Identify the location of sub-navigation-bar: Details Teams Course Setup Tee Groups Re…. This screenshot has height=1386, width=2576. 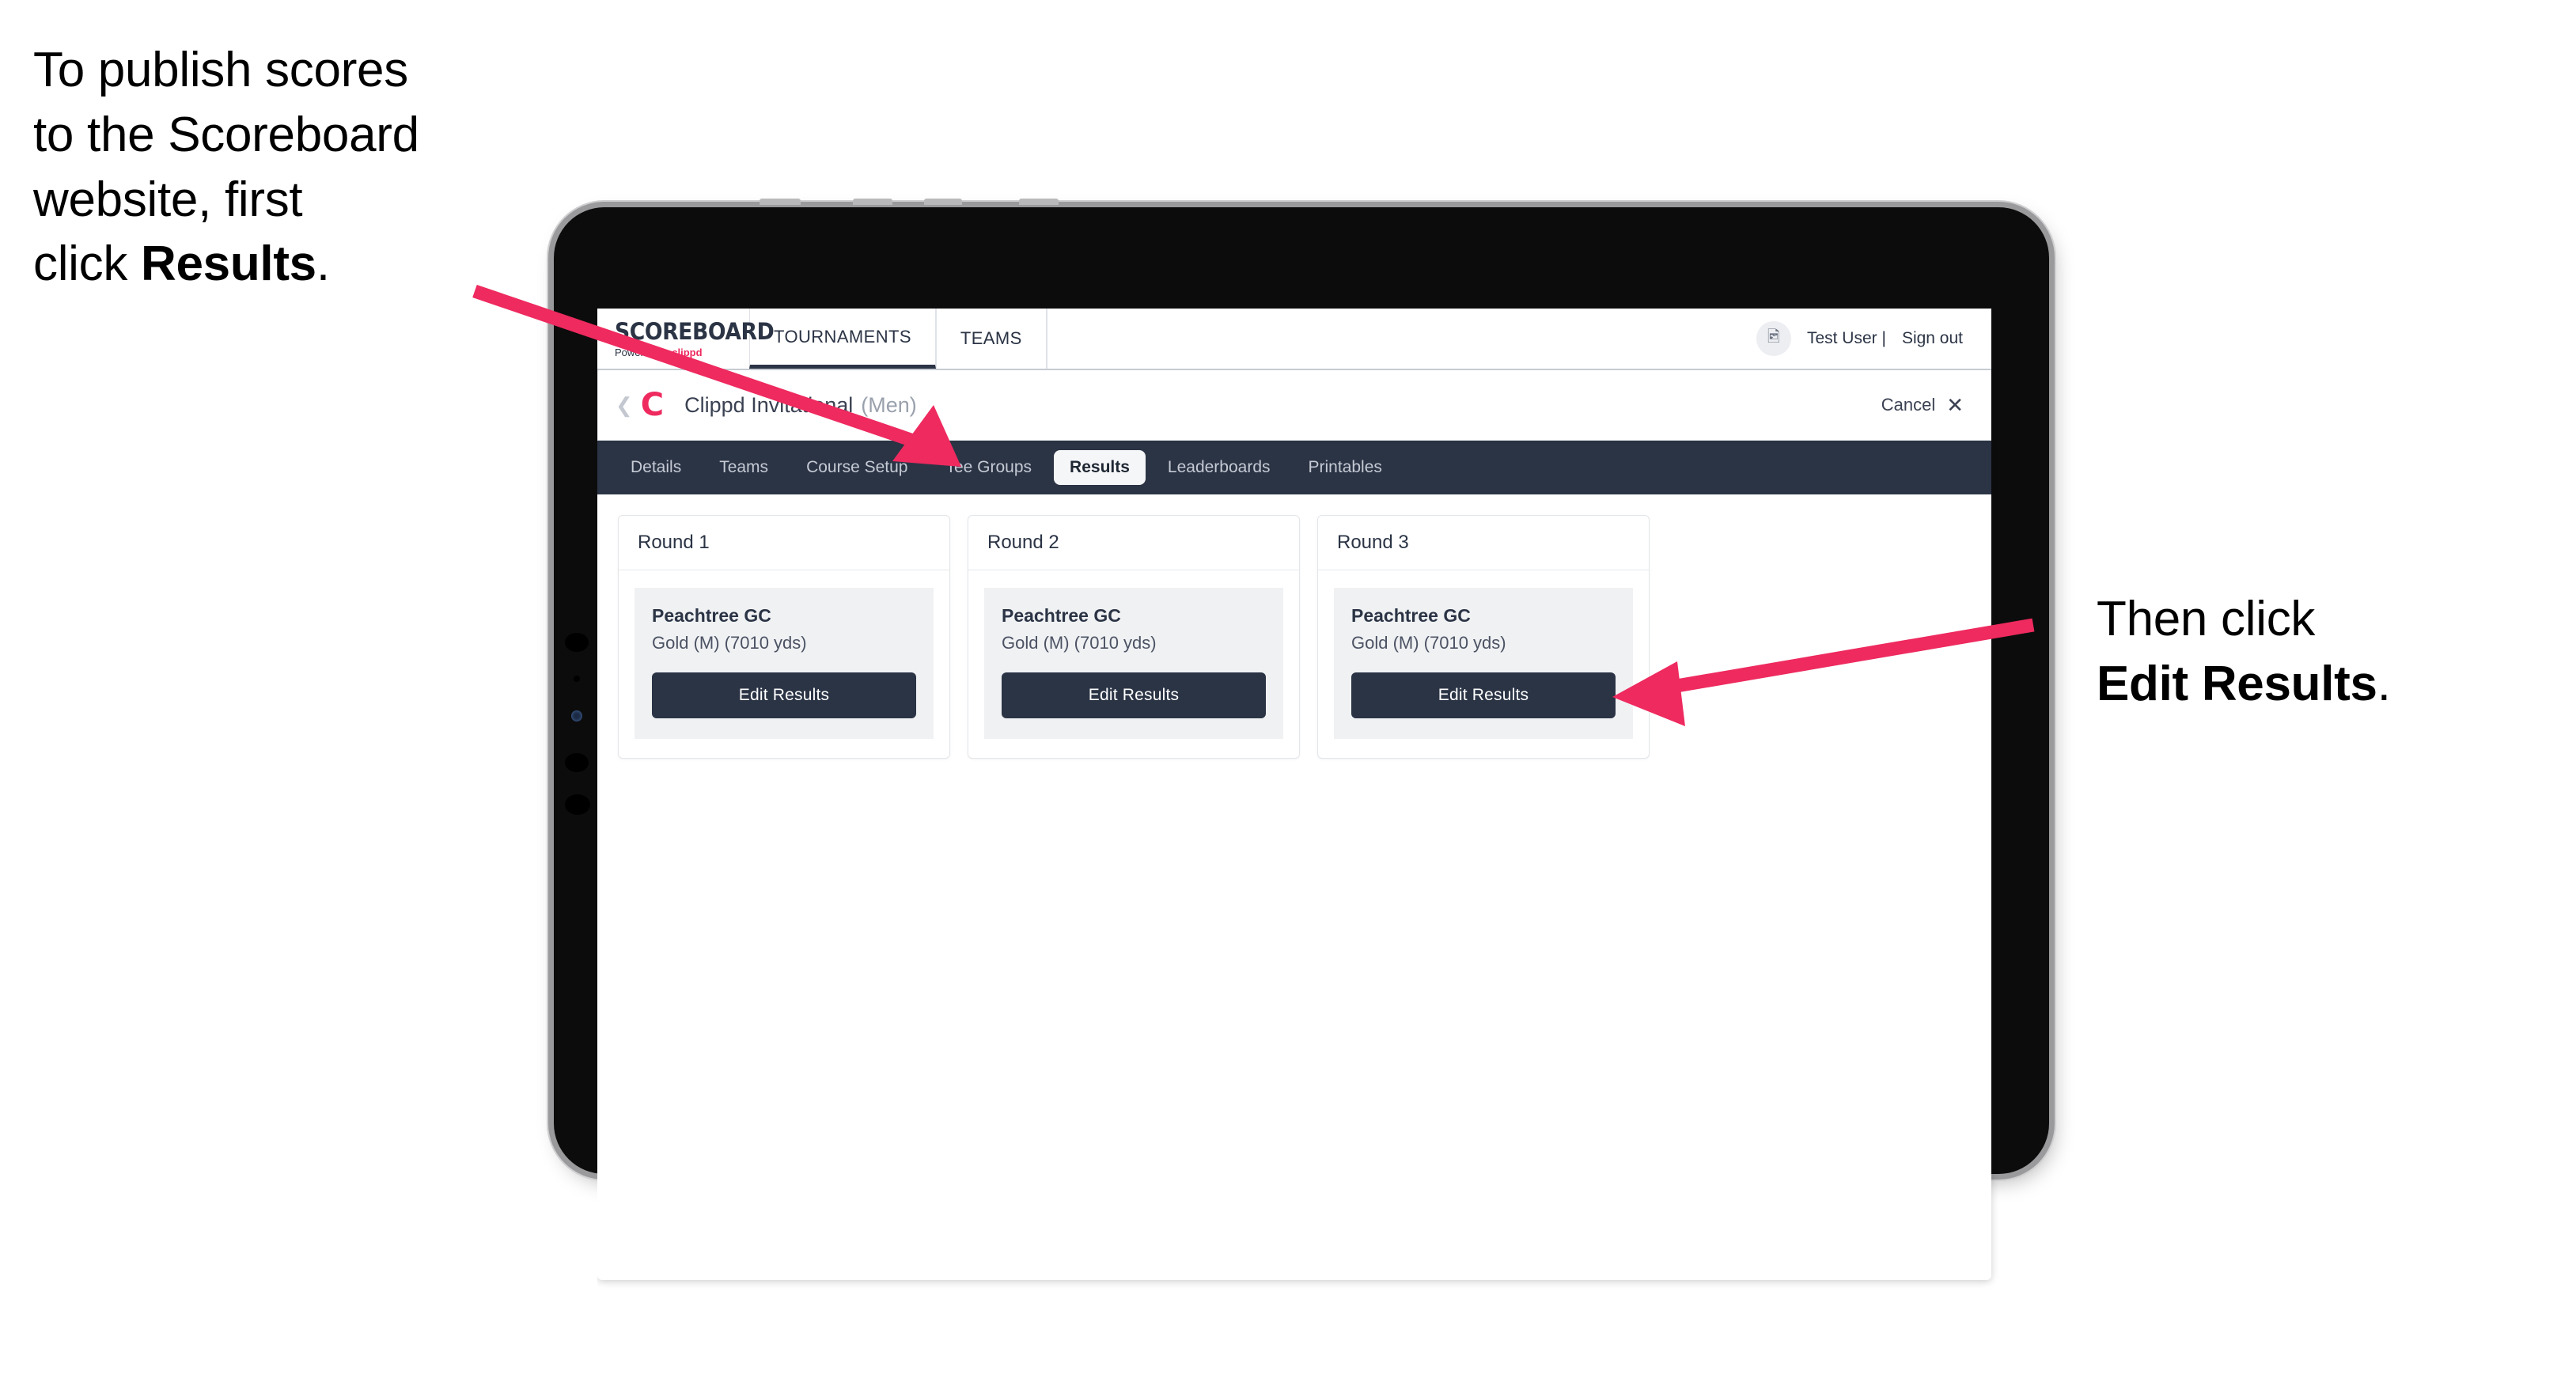
(1294, 468).